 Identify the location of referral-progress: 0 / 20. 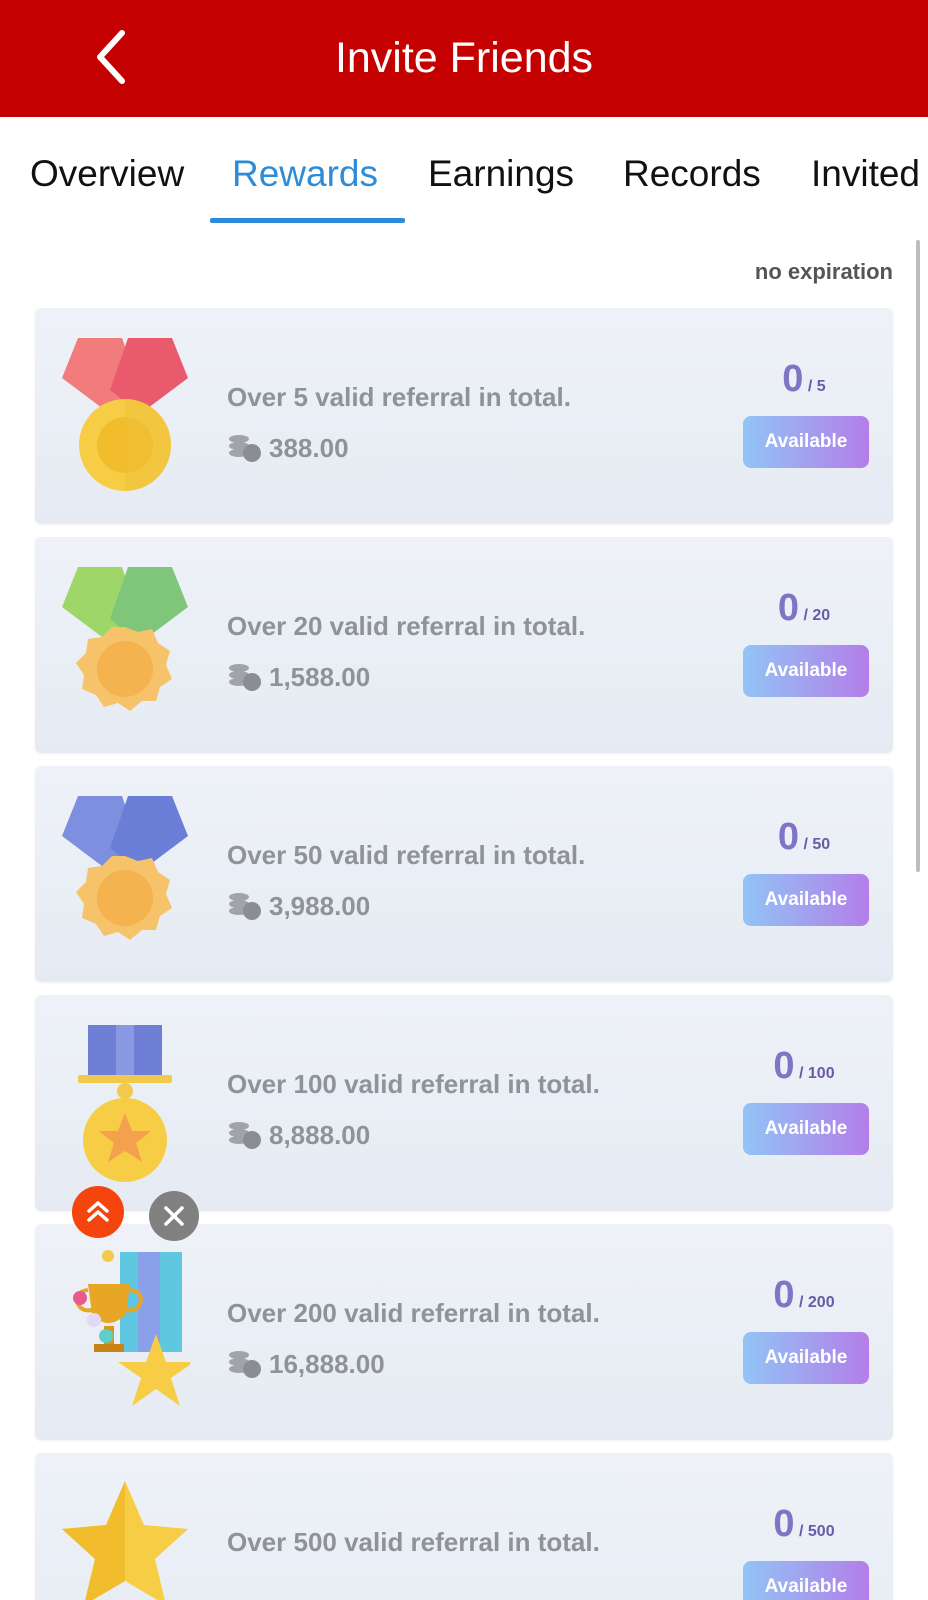
(804, 608).